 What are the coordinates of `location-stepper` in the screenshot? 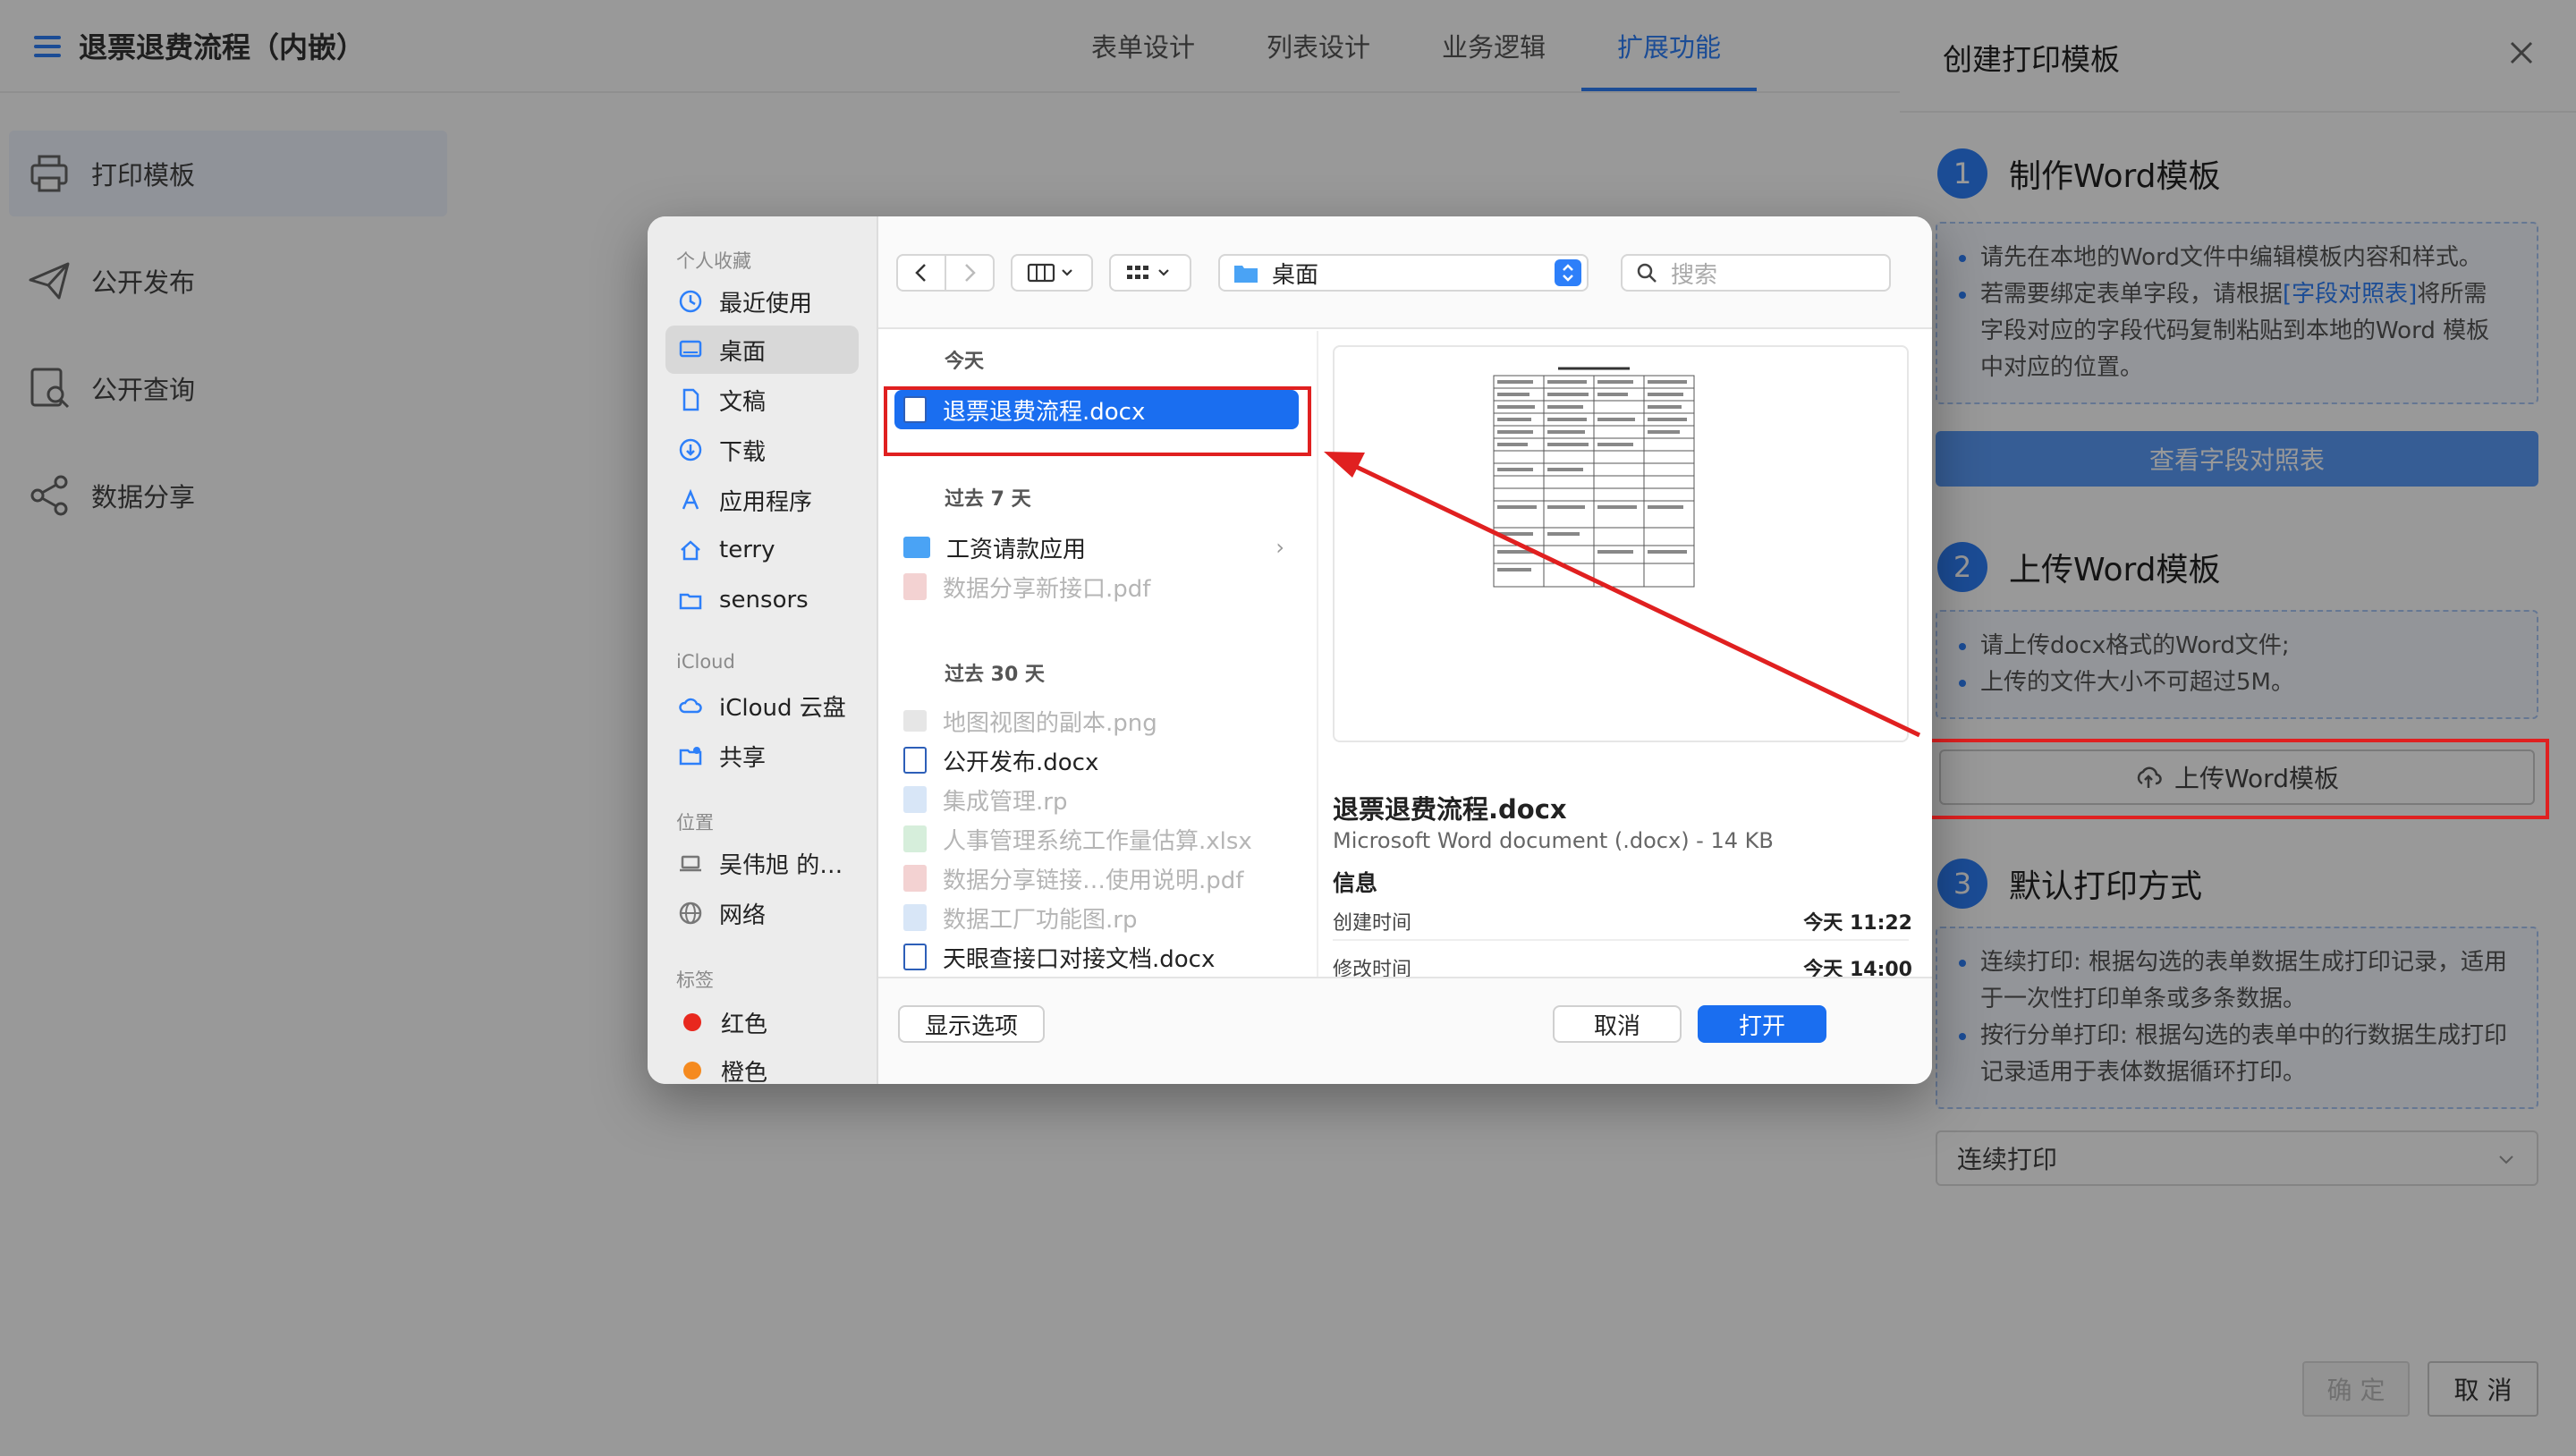 It's located at (1568, 272).